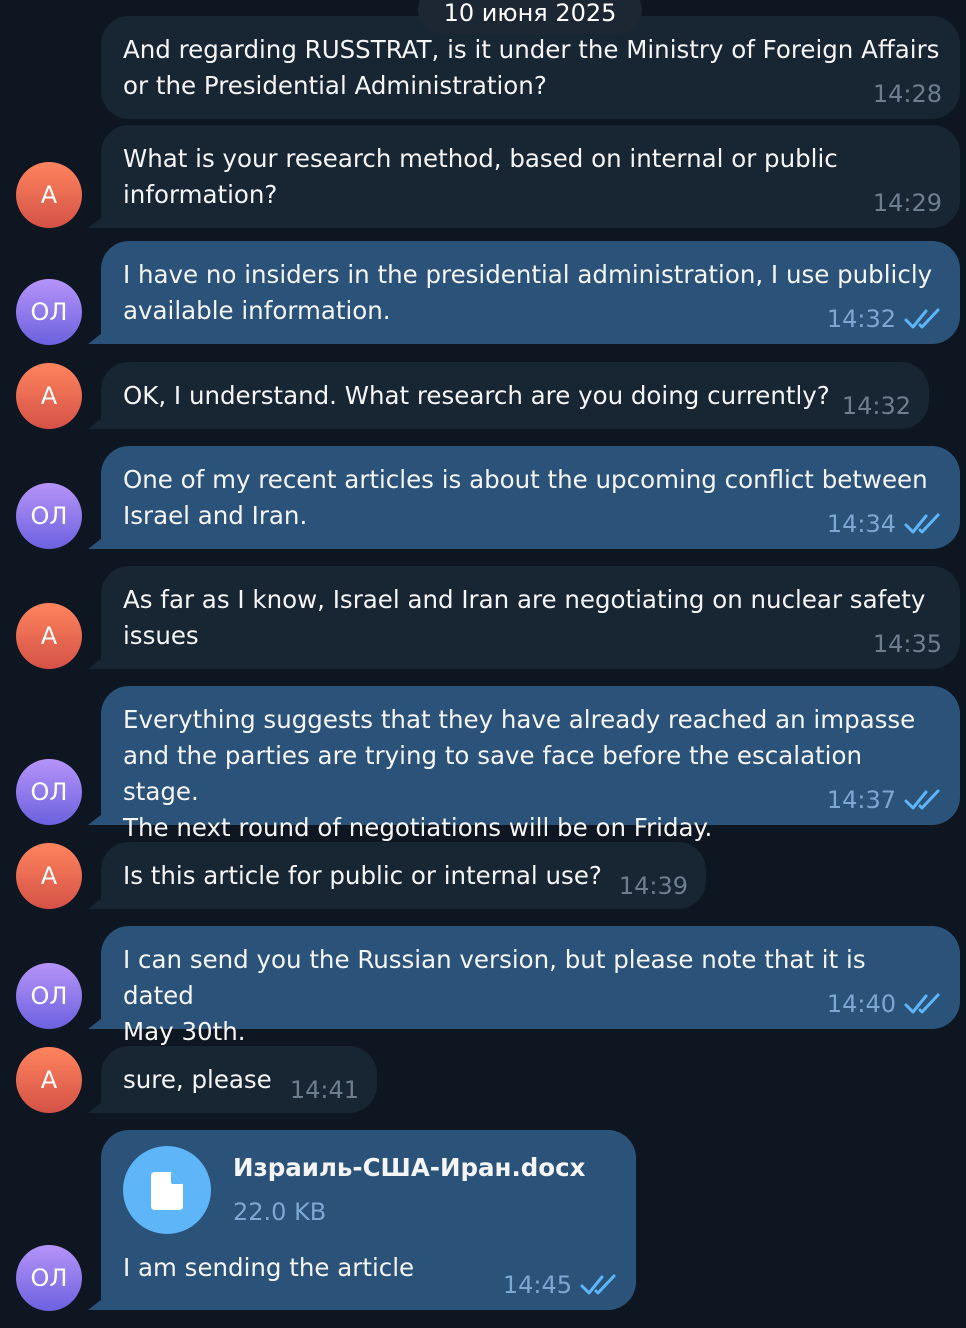  I want to click on message-meta: 14:35, so click(907, 644).